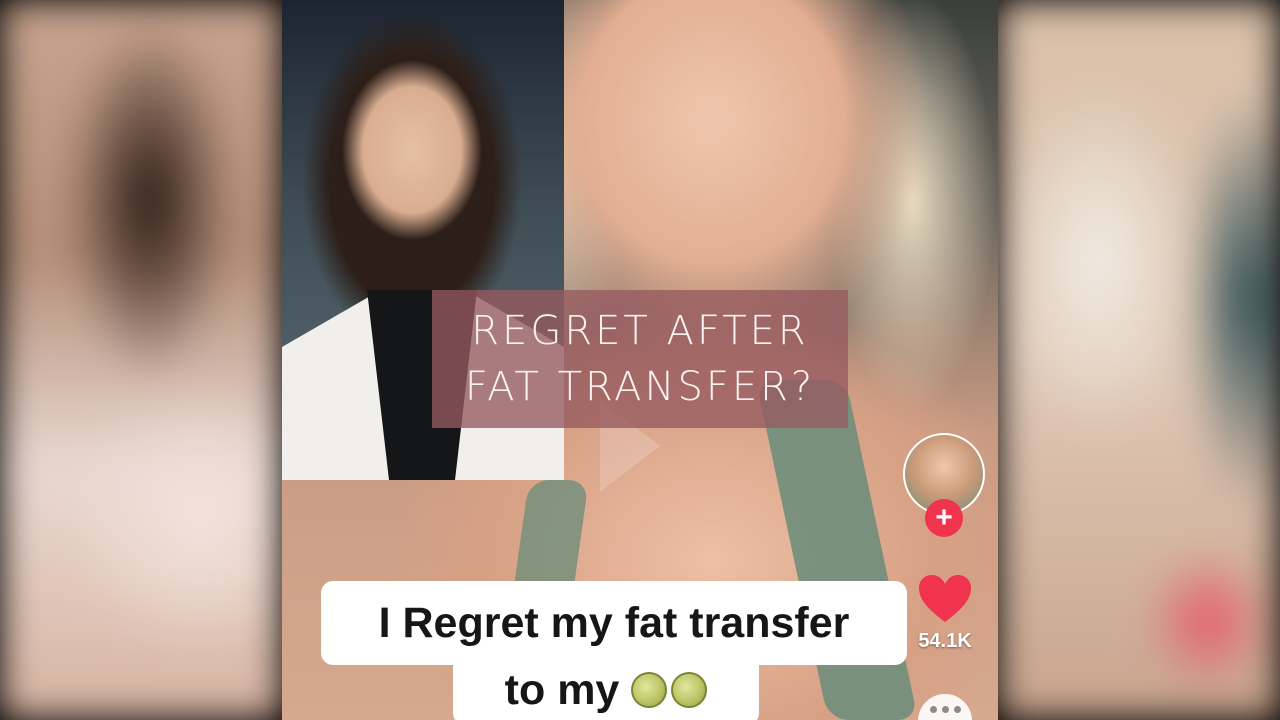 The image size is (1280, 720). I want to click on caption-line-2: to my, so click(606, 687).